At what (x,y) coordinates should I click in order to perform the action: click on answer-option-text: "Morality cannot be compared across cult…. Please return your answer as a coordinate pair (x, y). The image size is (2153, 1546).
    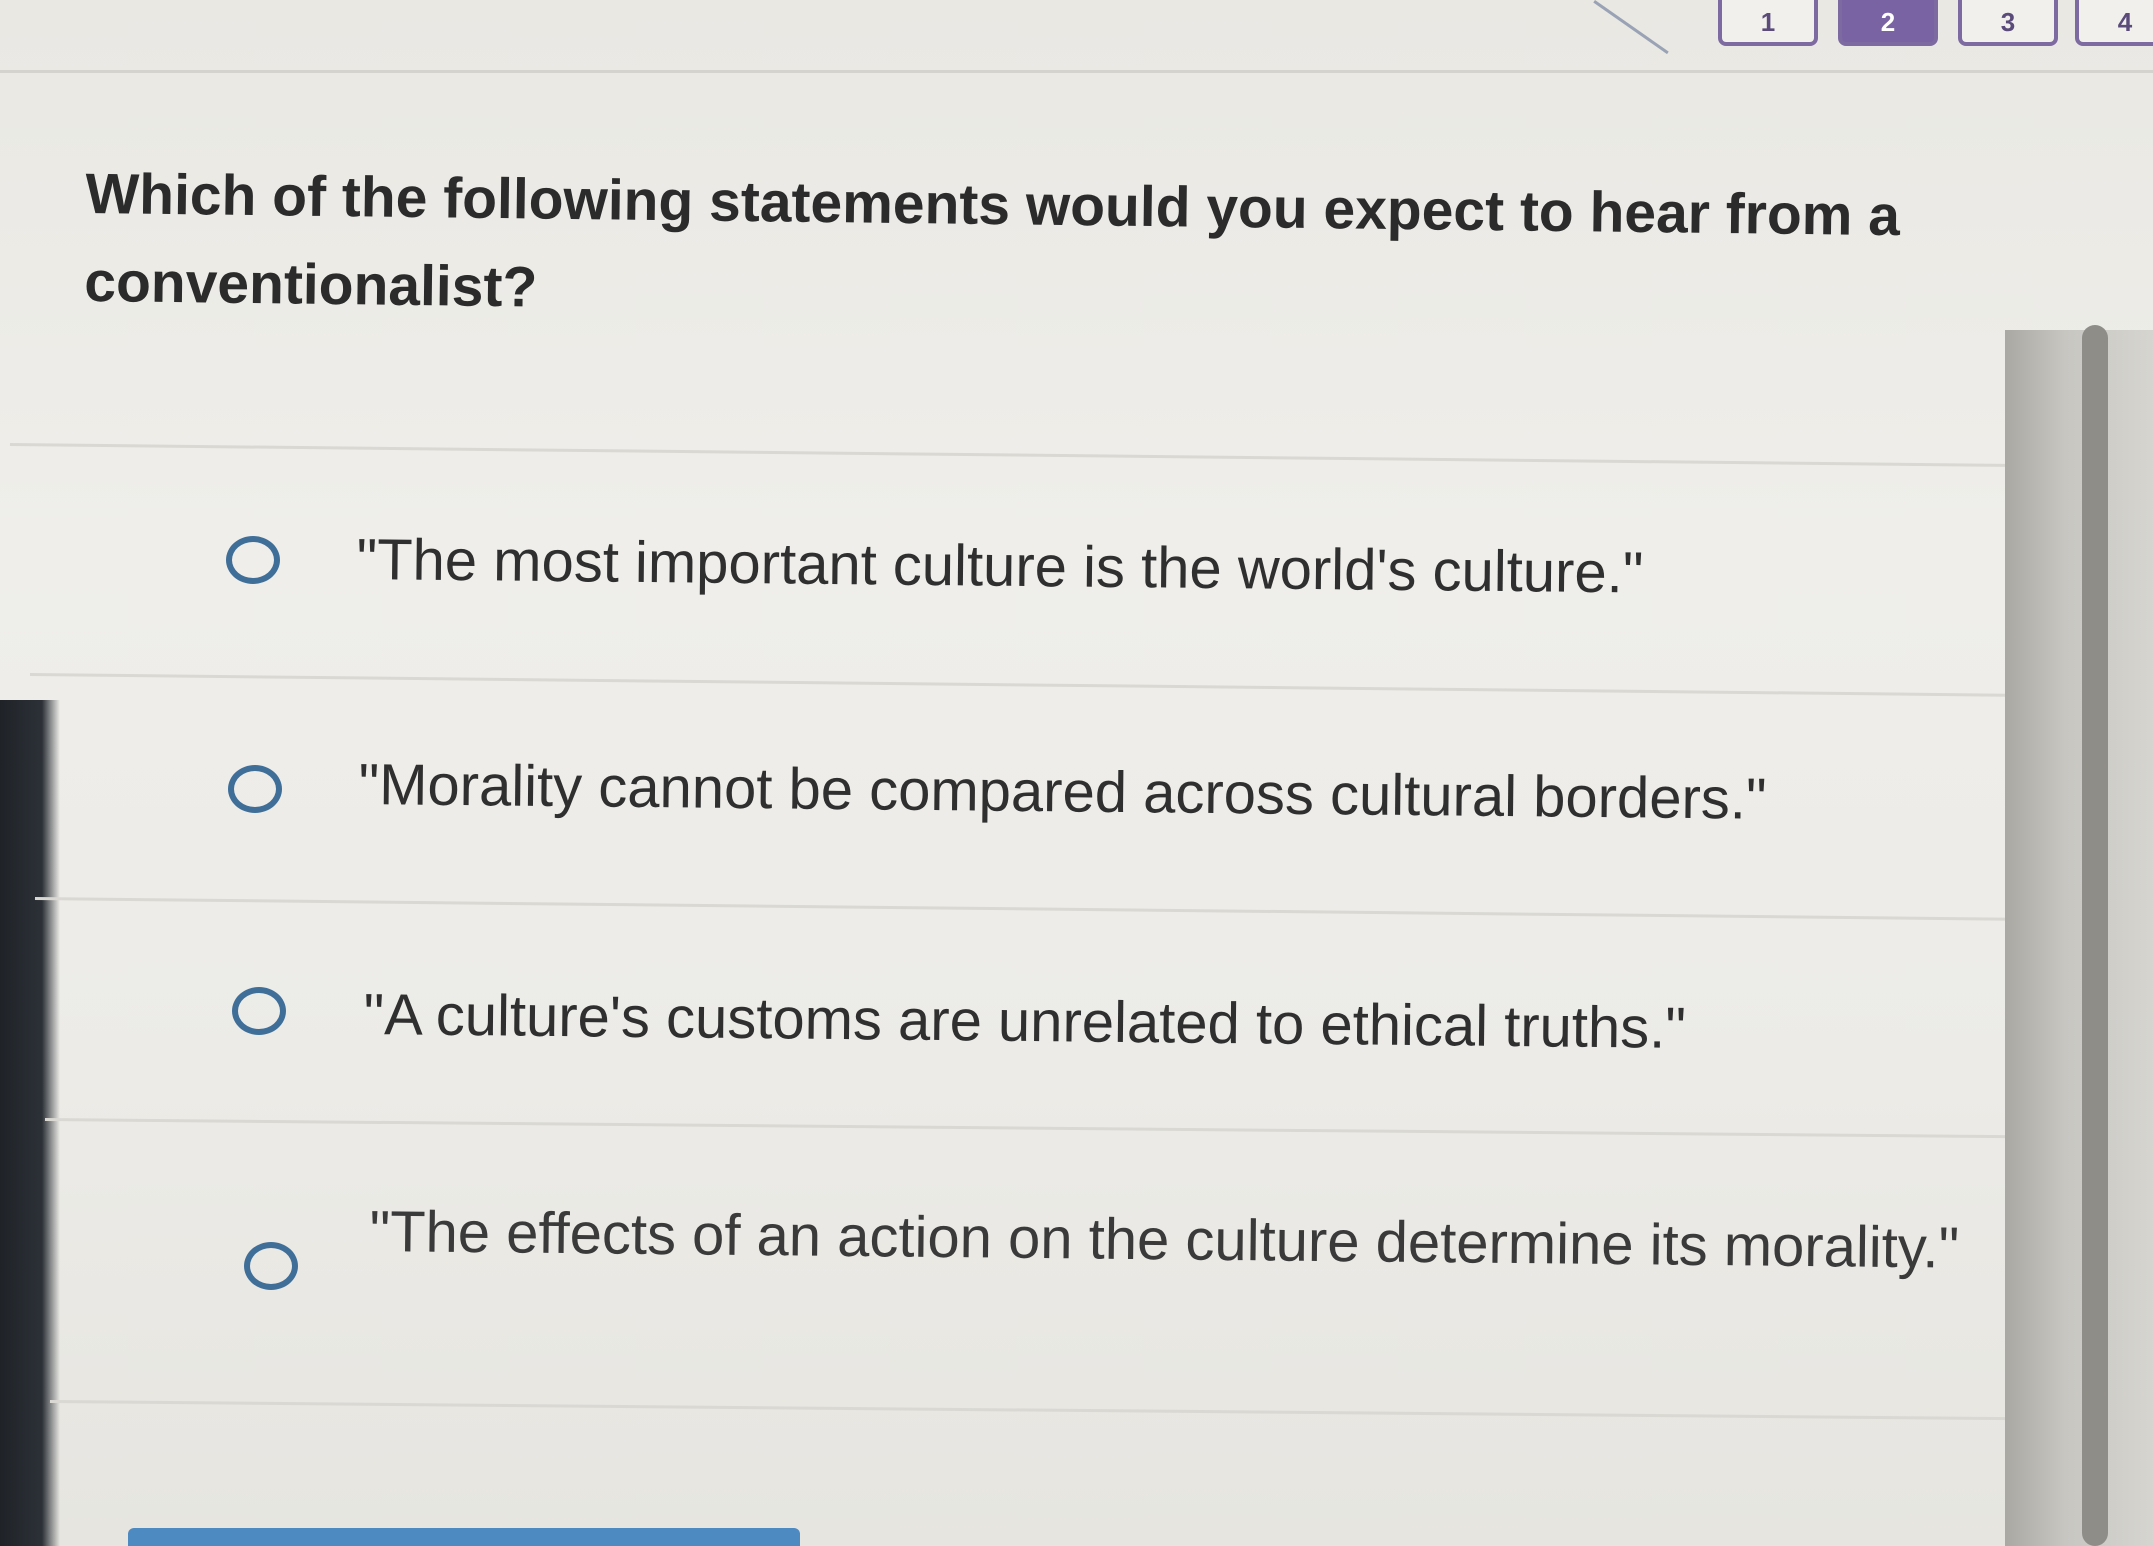
    Looking at the image, I should click on (1062, 791).